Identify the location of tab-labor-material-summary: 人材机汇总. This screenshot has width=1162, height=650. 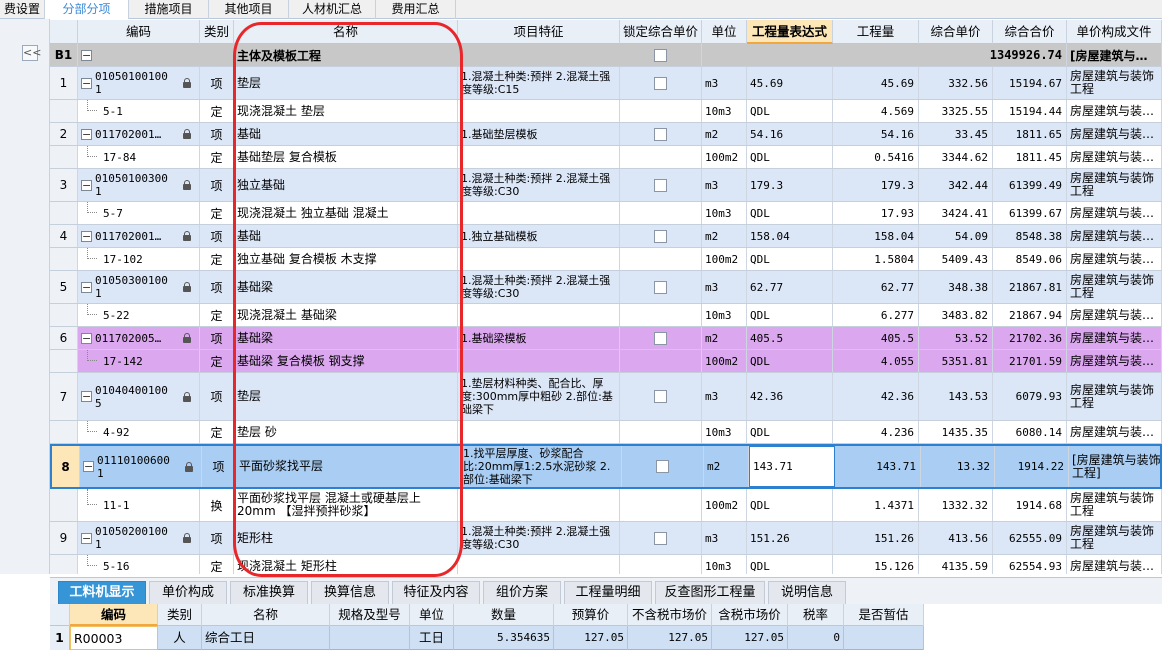
(332, 9).